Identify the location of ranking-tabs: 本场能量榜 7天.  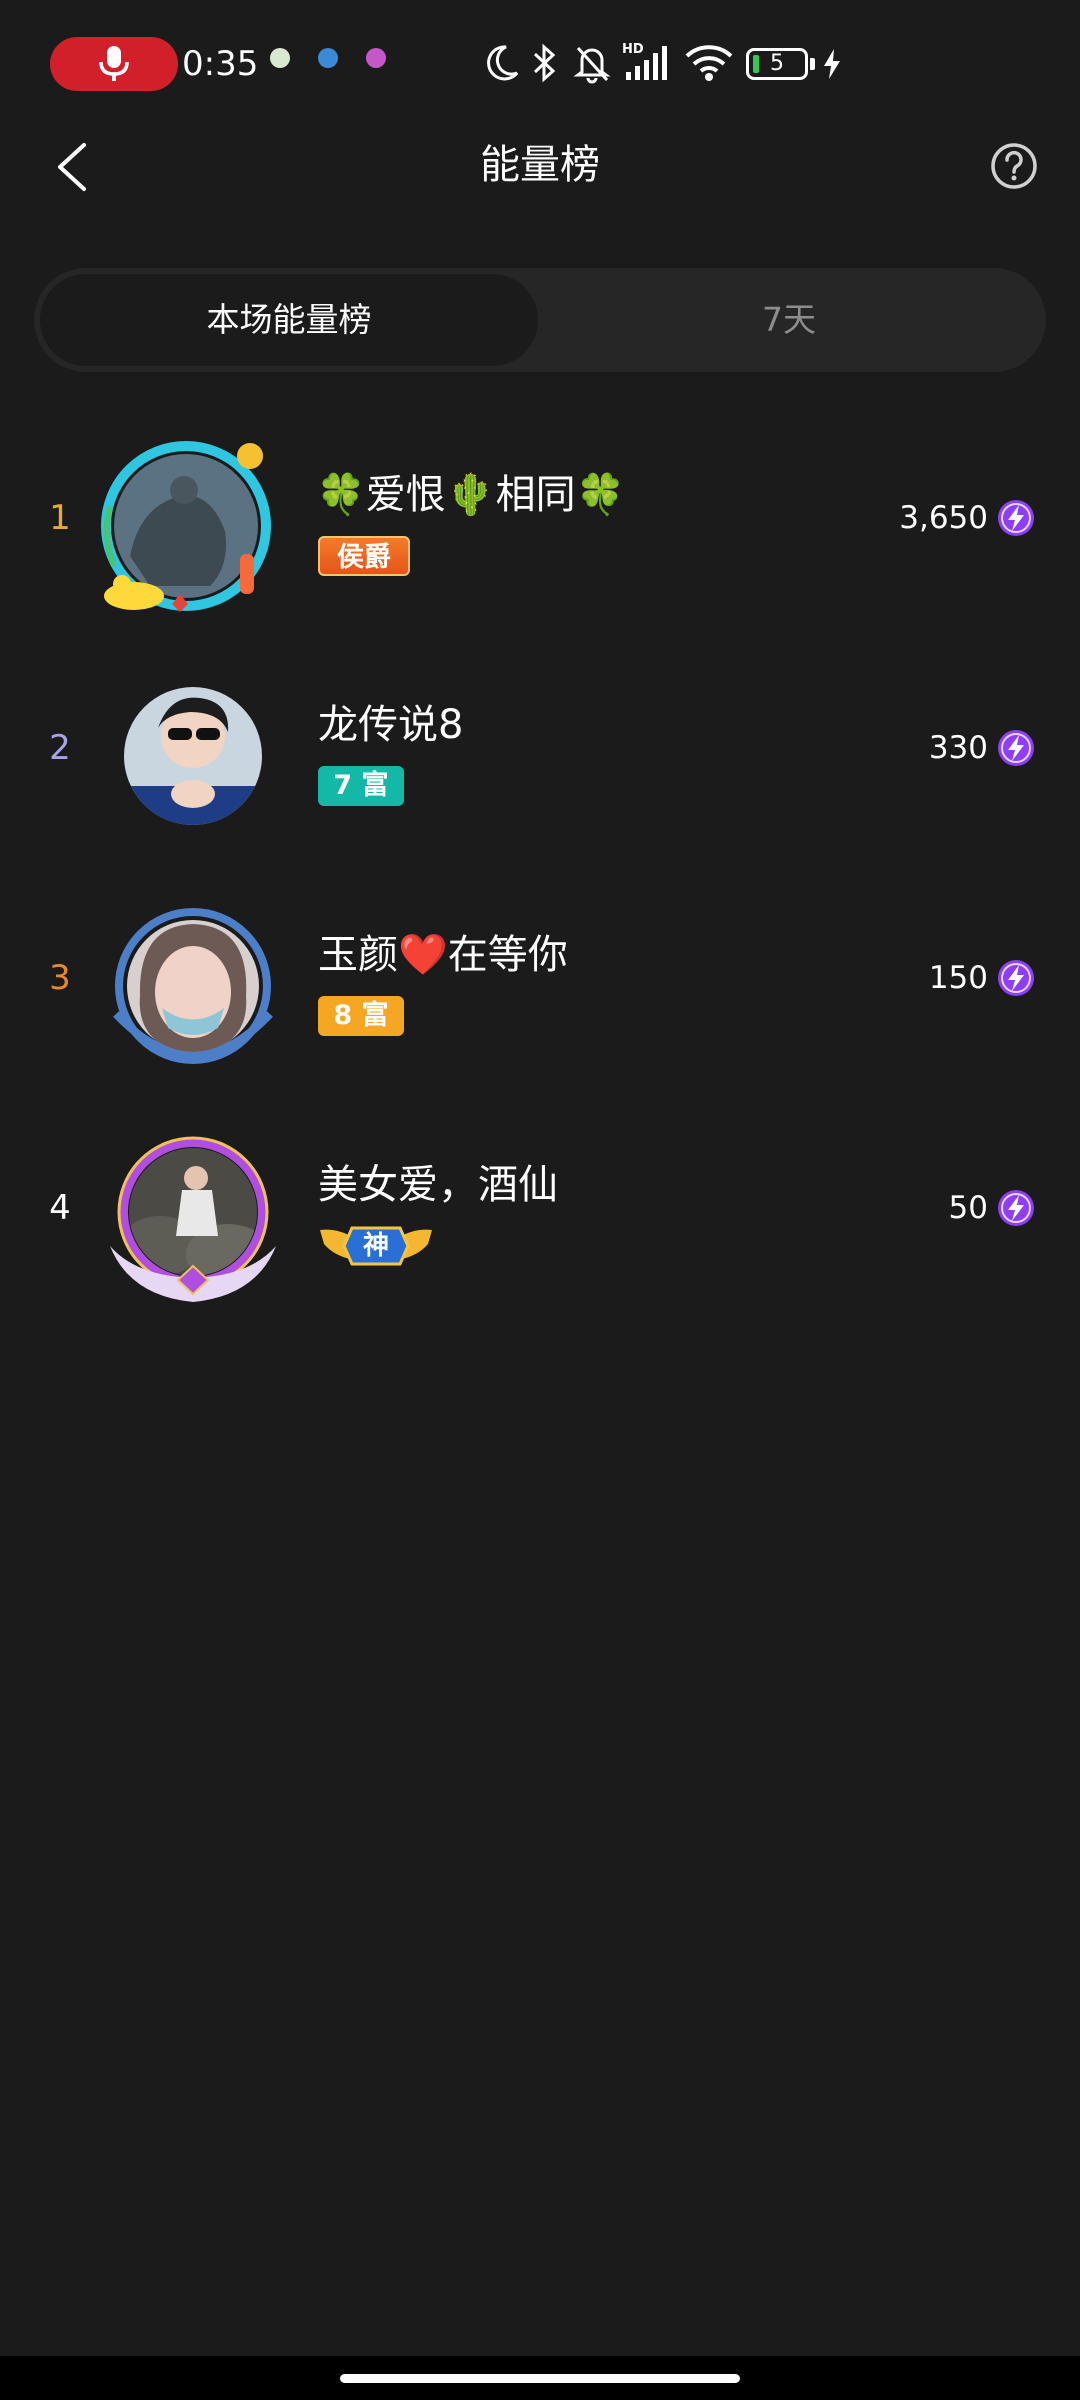
(540, 320).